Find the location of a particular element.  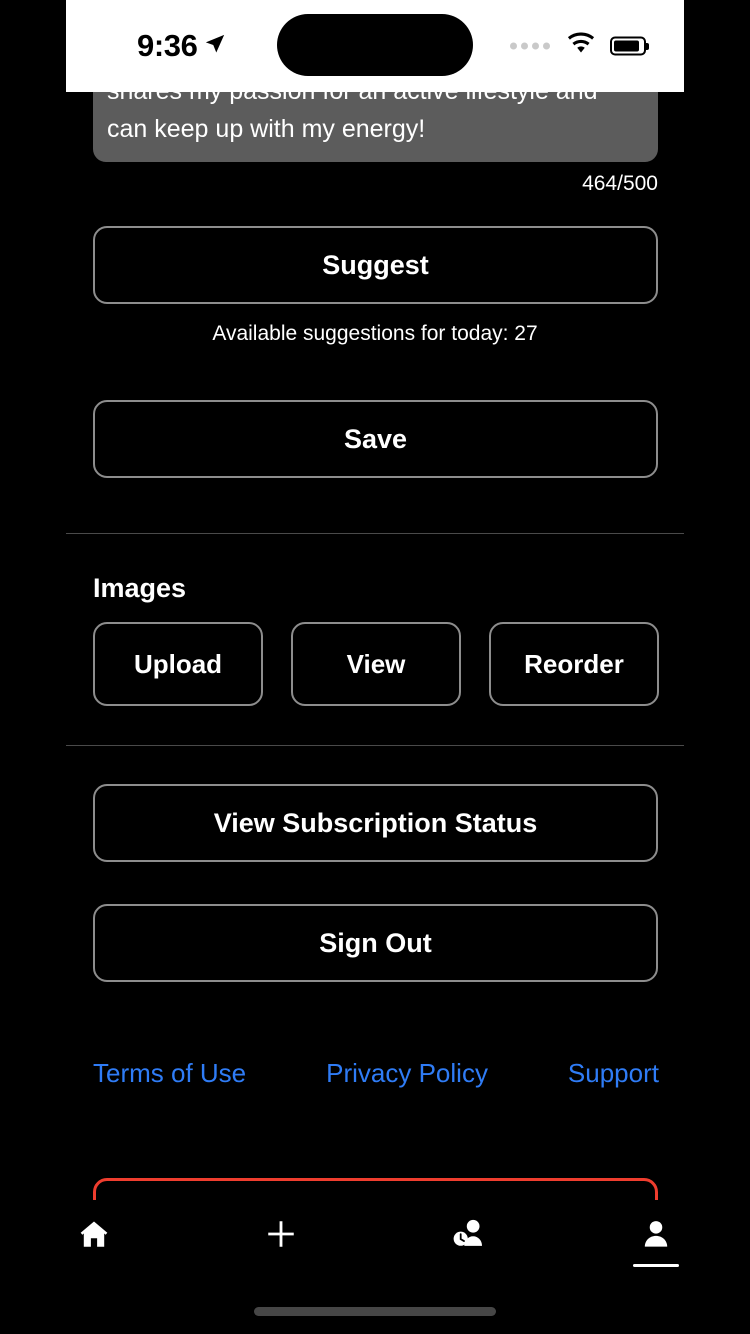

view-subscription-status-button: View Subscription Status is located at coordinates (375, 823).